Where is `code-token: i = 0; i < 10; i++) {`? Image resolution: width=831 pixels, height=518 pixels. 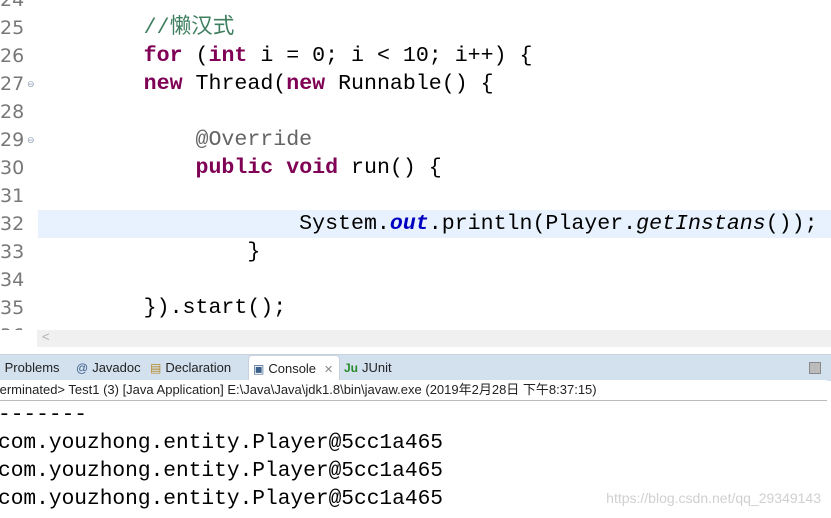
code-token: i = 0; i < 10; i++) { is located at coordinates (390, 56).